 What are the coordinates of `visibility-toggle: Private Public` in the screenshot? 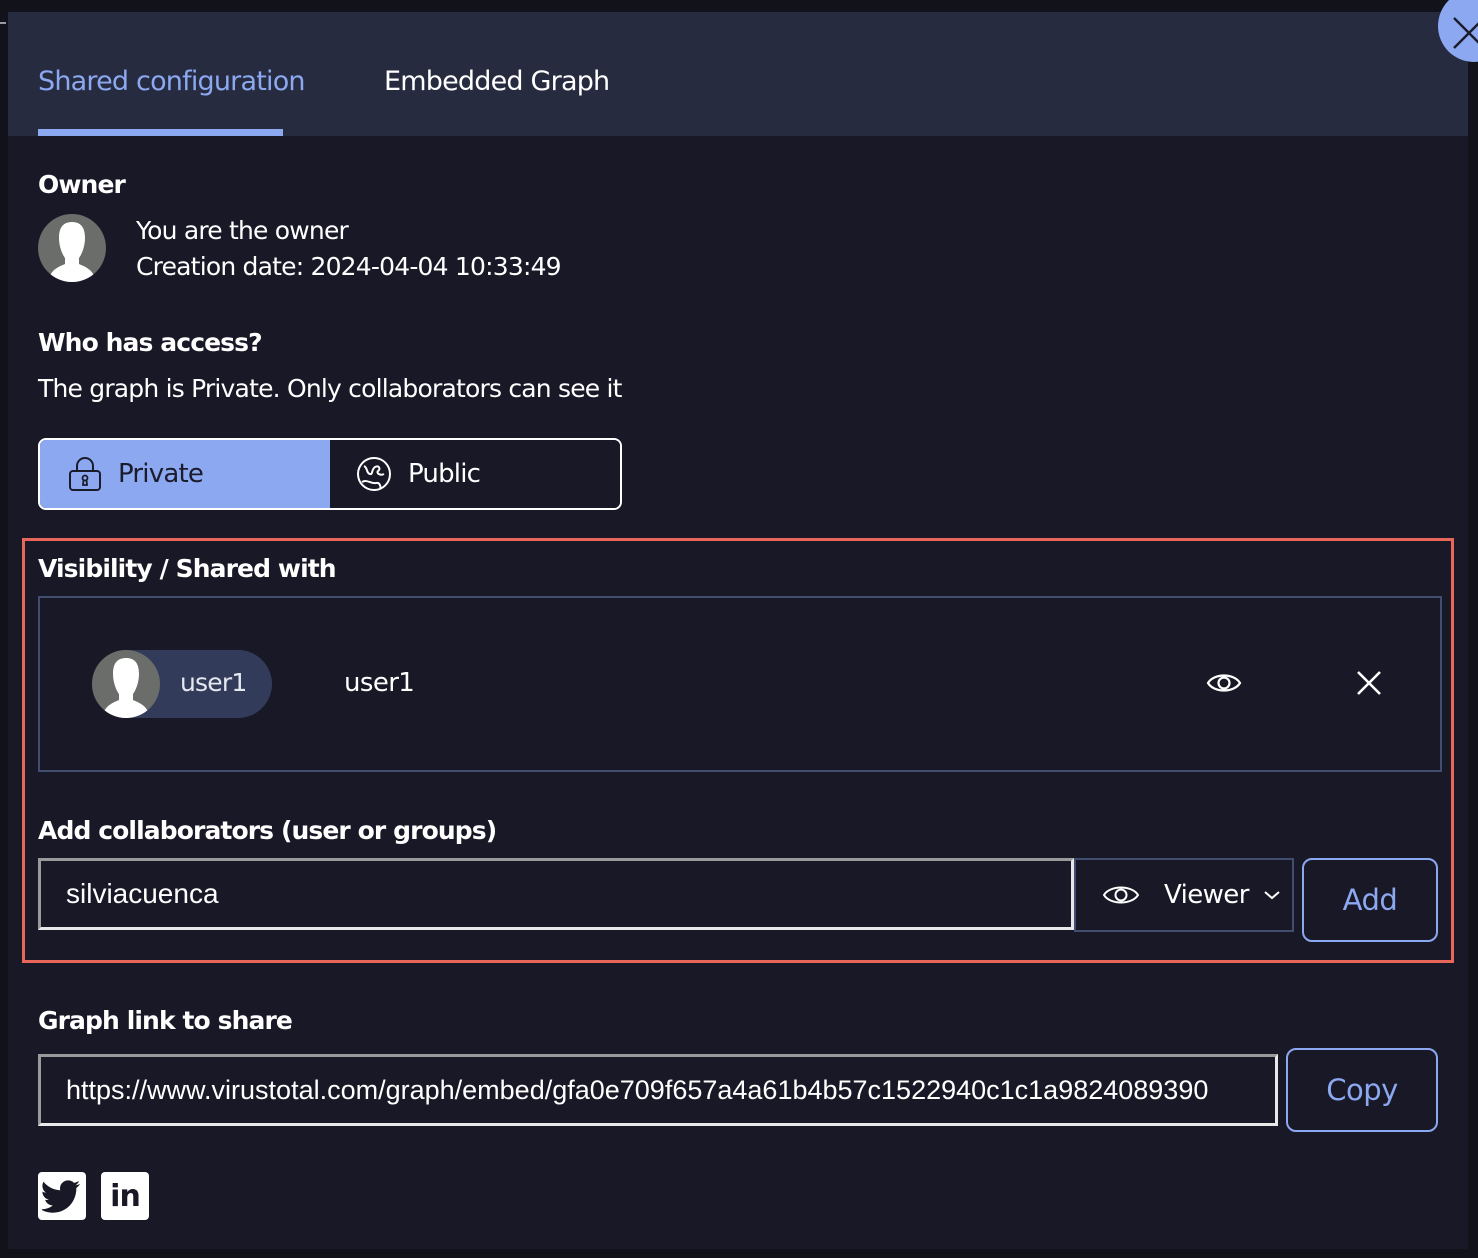 It's located at (330, 474).